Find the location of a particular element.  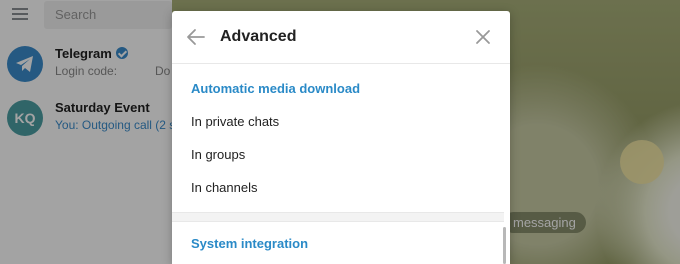

option-private-chats: In private chats is located at coordinates (235, 121).